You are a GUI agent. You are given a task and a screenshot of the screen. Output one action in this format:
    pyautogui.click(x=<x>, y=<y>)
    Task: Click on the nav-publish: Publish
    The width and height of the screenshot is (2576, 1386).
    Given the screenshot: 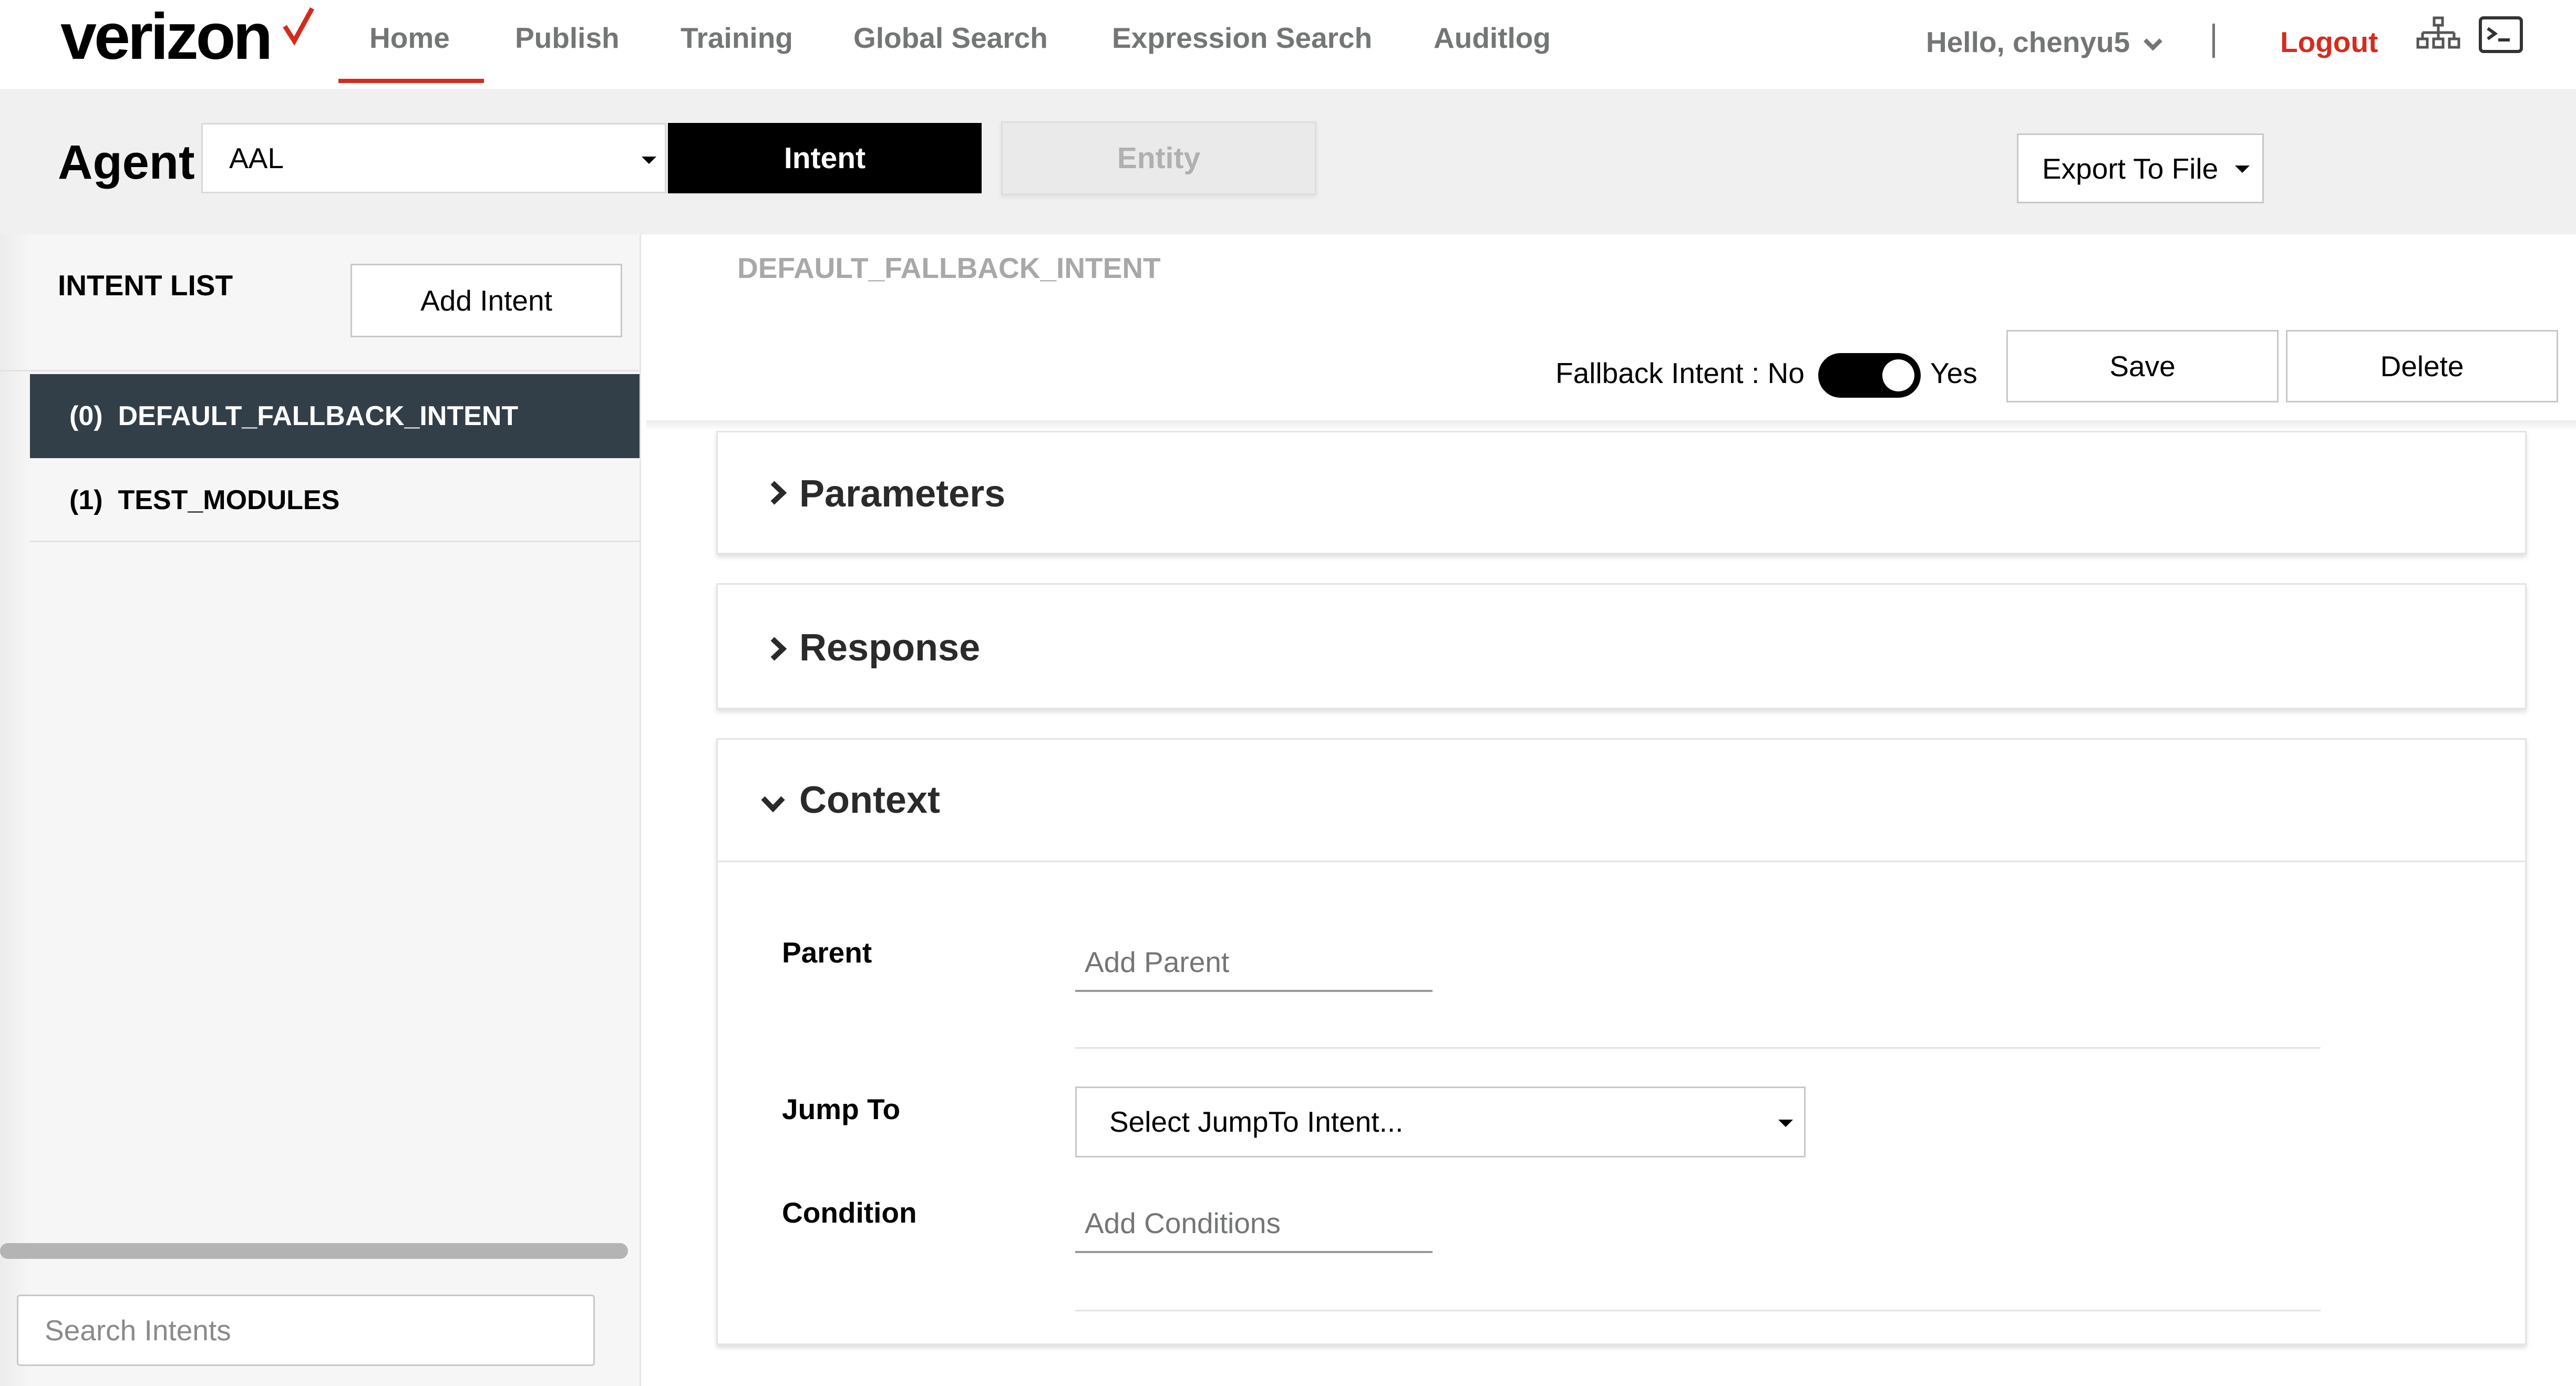 What is the action you would take?
    pyautogui.click(x=567, y=39)
    